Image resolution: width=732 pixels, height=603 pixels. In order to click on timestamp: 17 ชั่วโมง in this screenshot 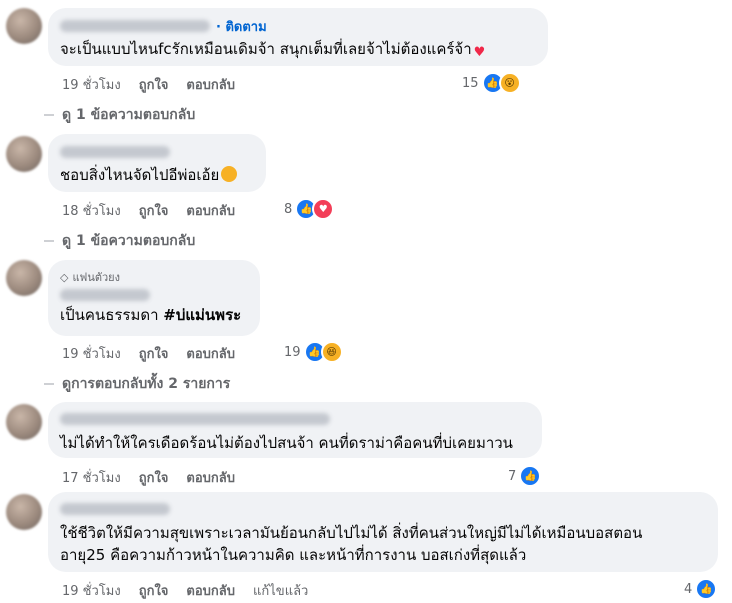, I will do `click(91, 477)`.